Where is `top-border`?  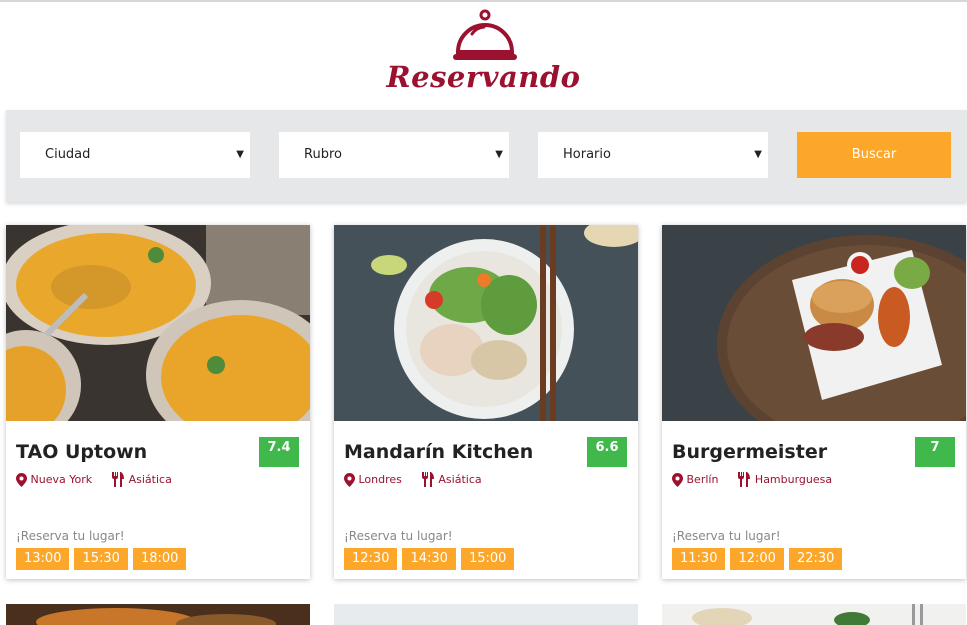 top-border is located at coordinates (483, 1).